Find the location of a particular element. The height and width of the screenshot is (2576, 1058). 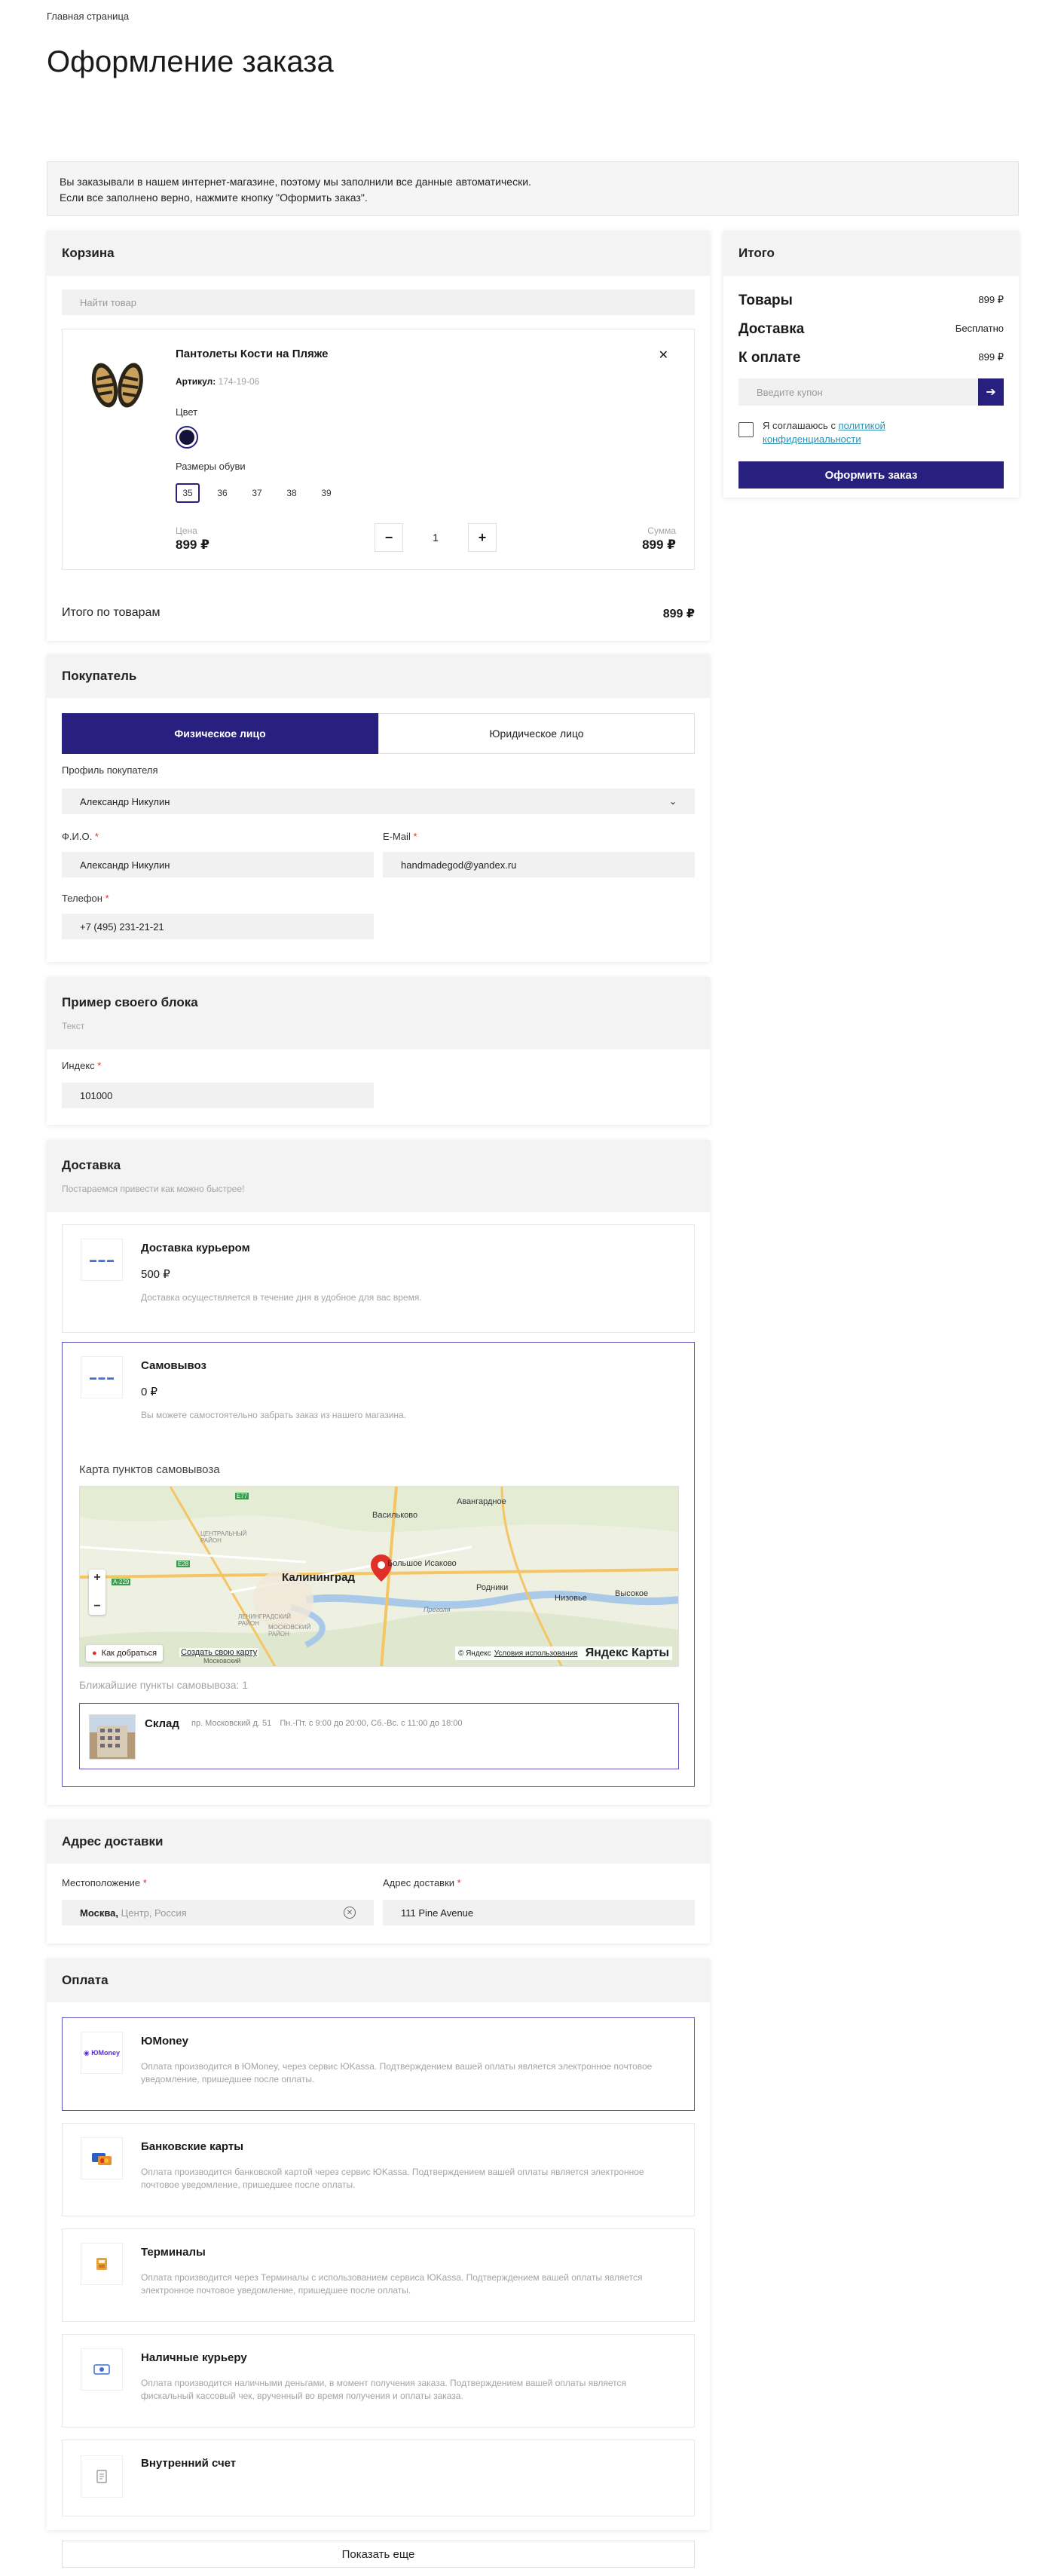

delivery-address-label-text: Адрес доставки is located at coordinates (419, 1882).